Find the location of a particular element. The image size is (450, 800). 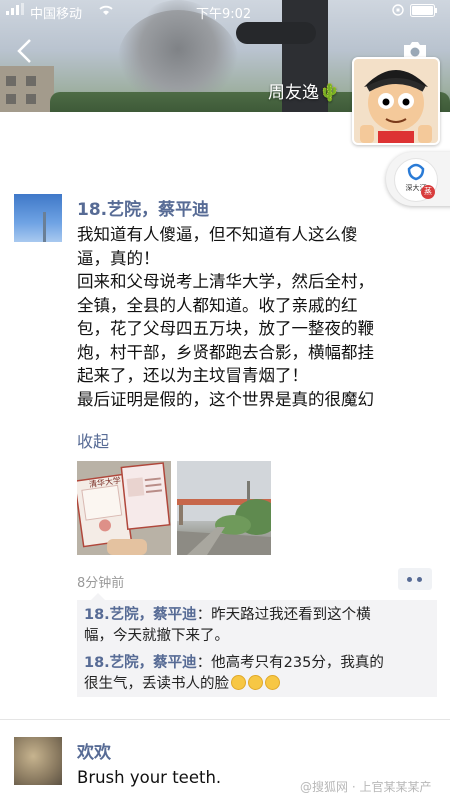

profile-avatar is located at coordinates (396, 101).